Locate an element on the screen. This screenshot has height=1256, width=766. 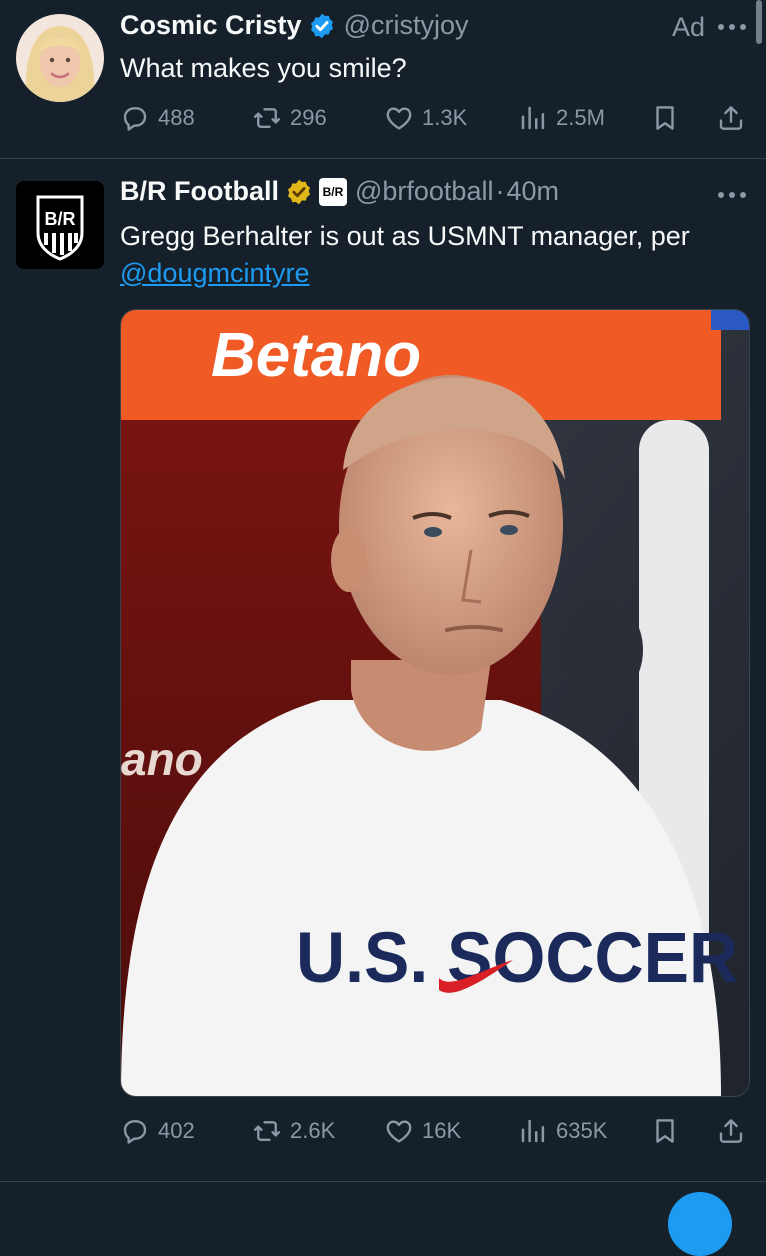
reply-button: 488 is located at coordinates (157, 118).